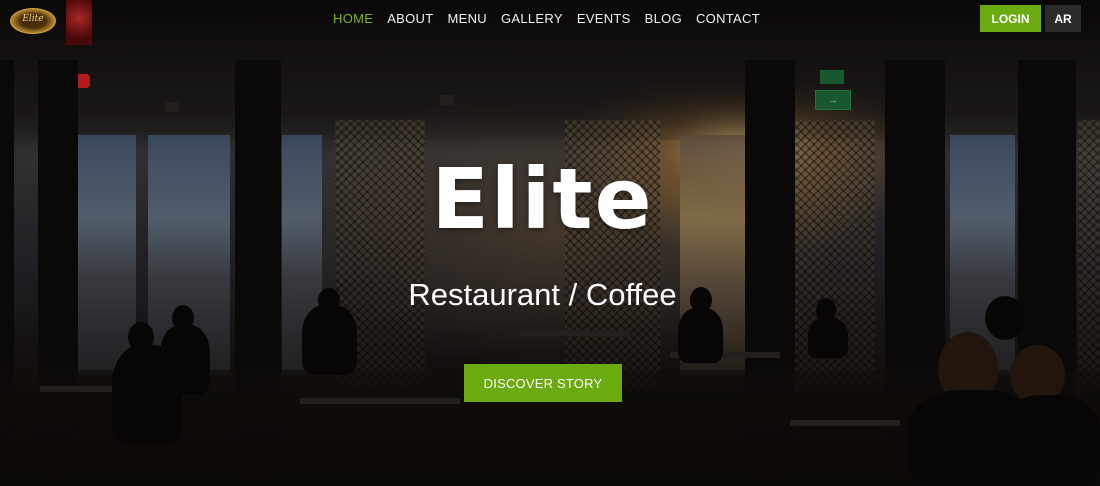 The width and height of the screenshot is (1100, 486). What do you see at coordinates (542, 294) in the screenshot?
I see `hero-tagline: Restaurant / Coffee` at bounding box center [542, 294].